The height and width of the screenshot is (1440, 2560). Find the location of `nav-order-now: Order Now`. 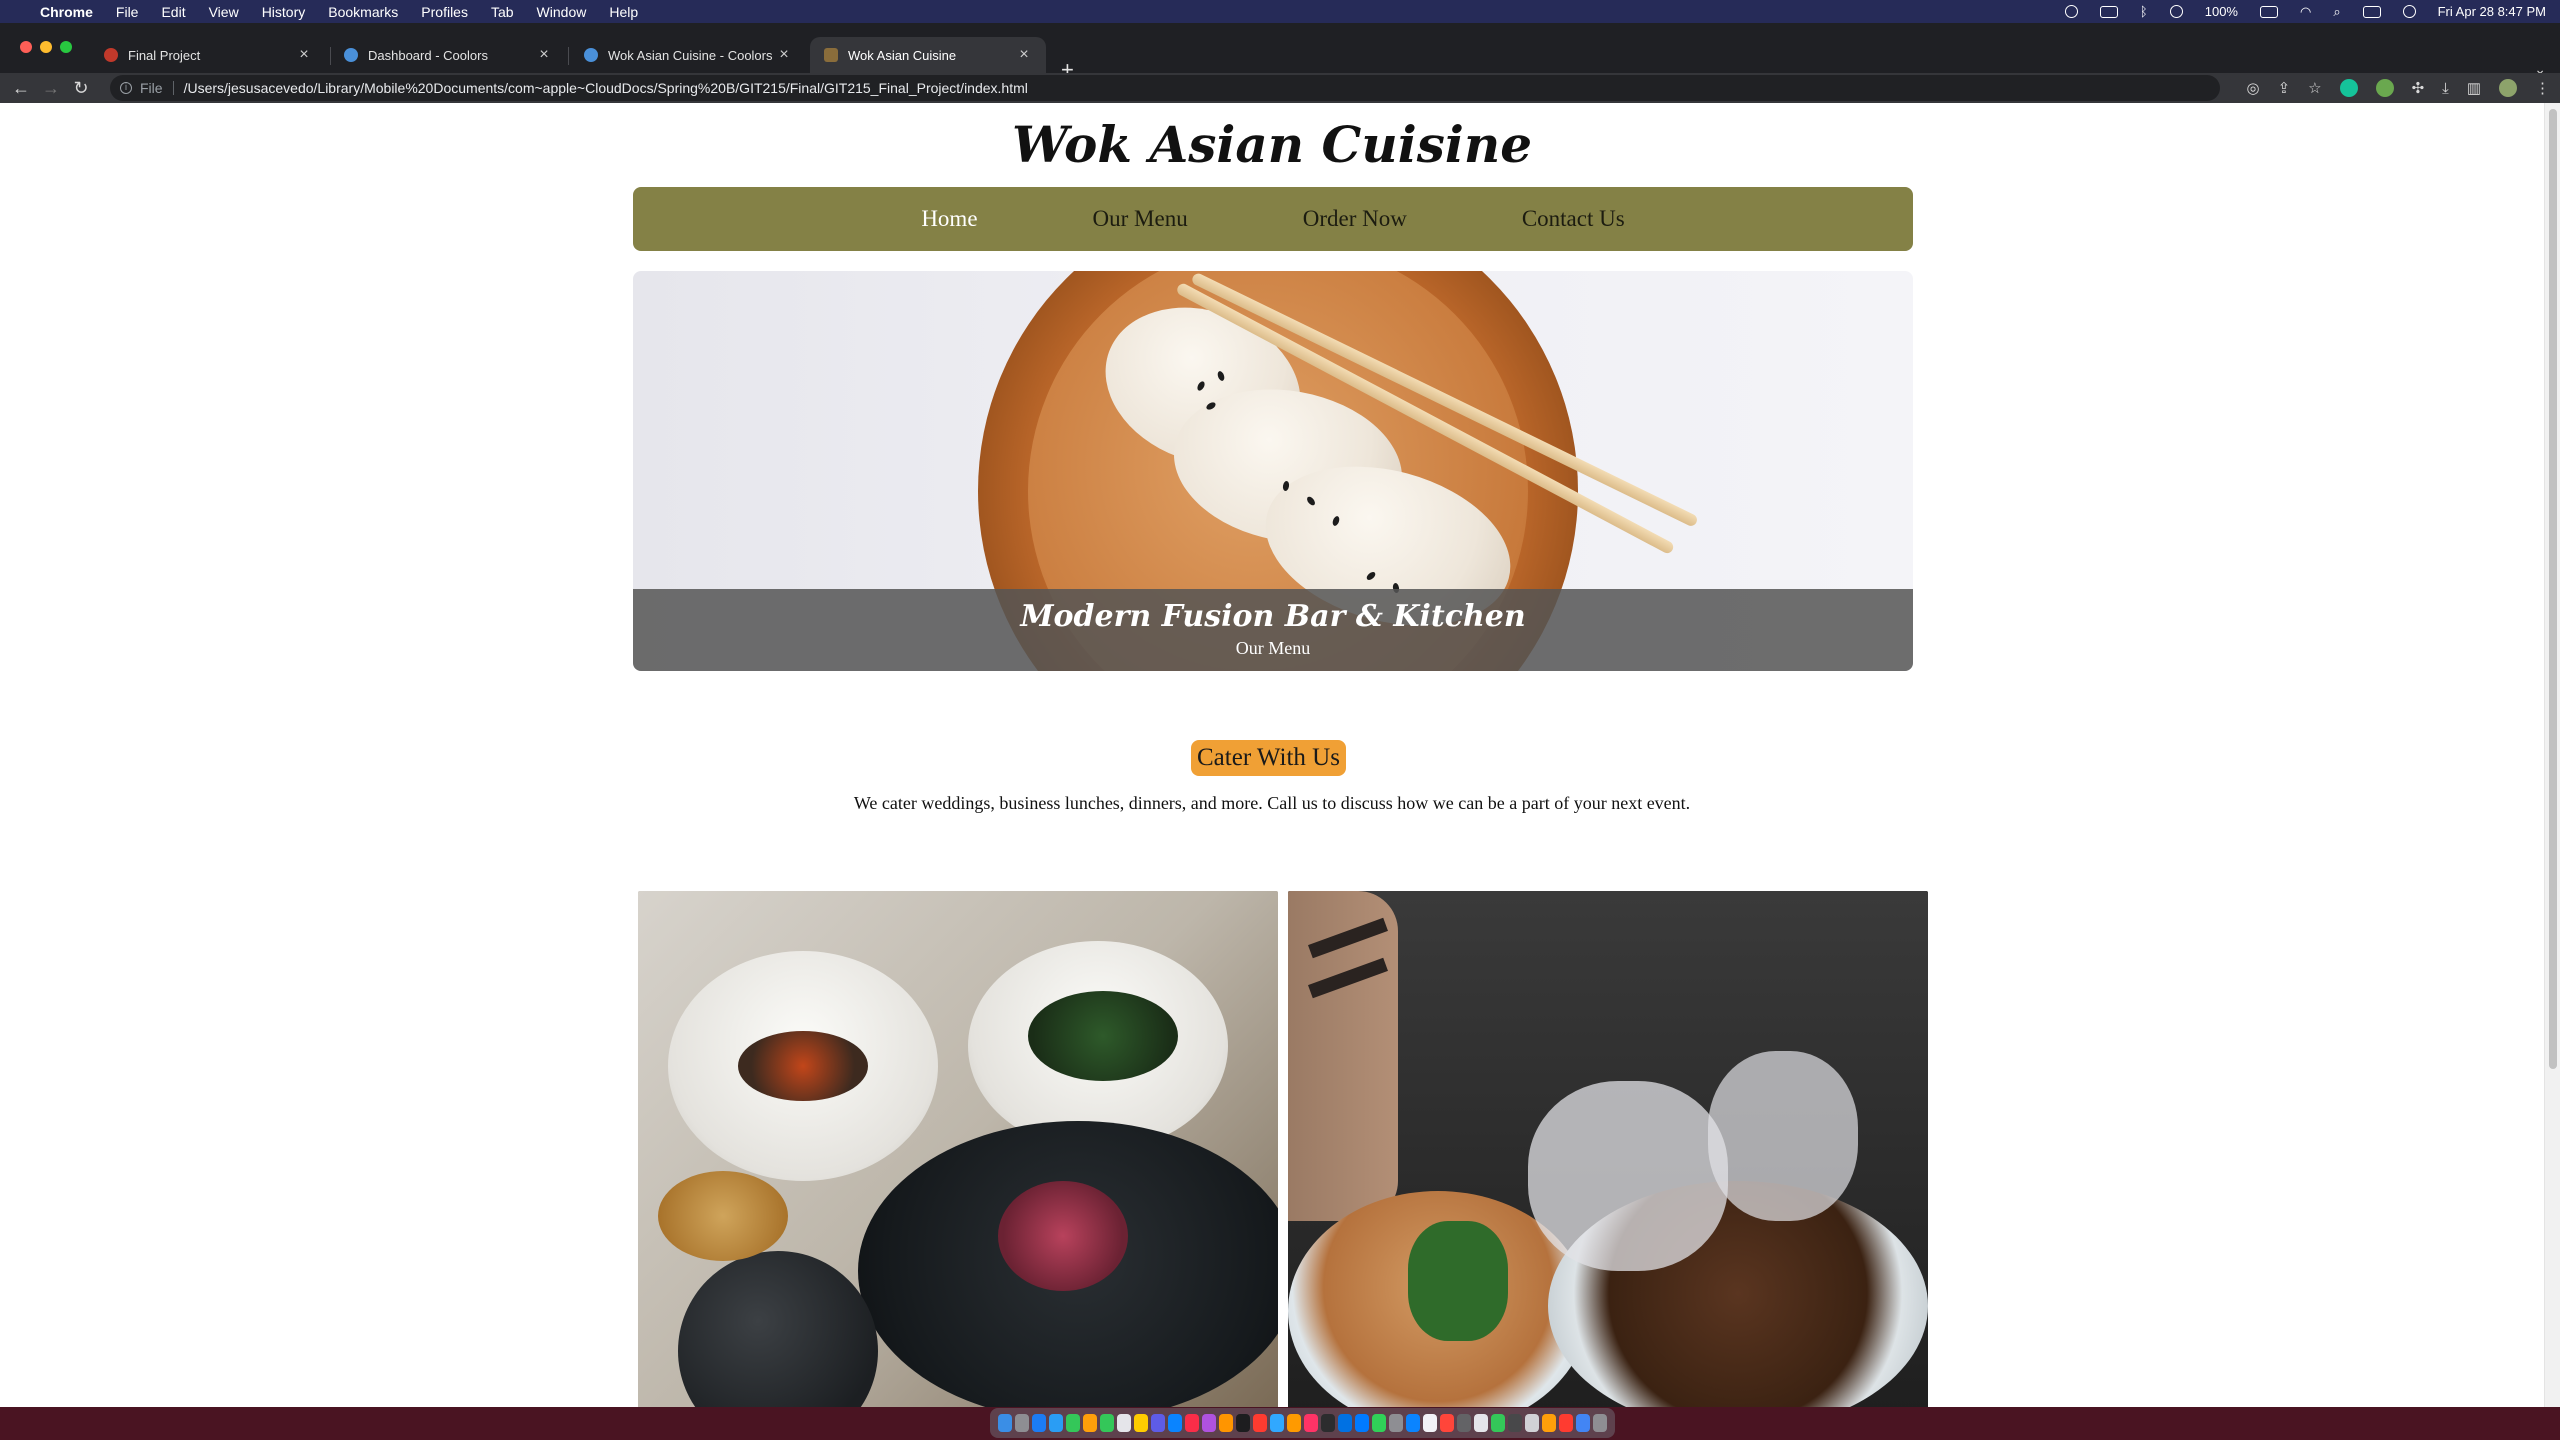

nav-order-now: Order Now is located at coordinates (1355, 219).